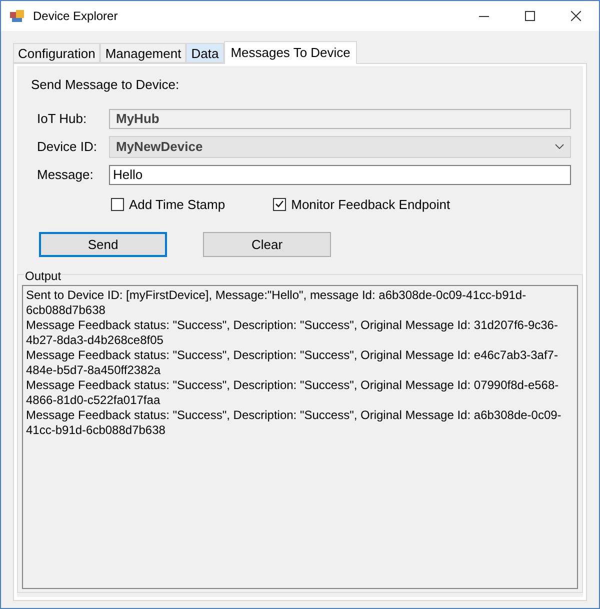 The image size is (600, 609). I want to click on field-label: Device ID:, so click(67, 147).